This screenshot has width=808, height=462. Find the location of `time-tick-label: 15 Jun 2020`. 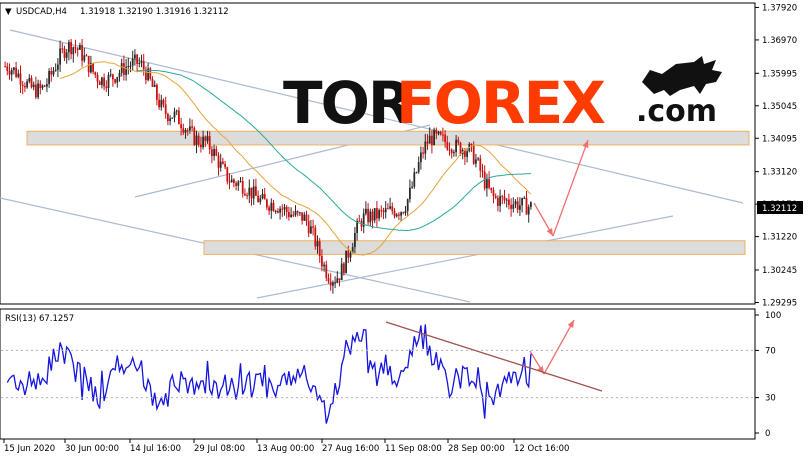

time-tick-label: 15 Jun 2020 is located at coordinates (29, 449).